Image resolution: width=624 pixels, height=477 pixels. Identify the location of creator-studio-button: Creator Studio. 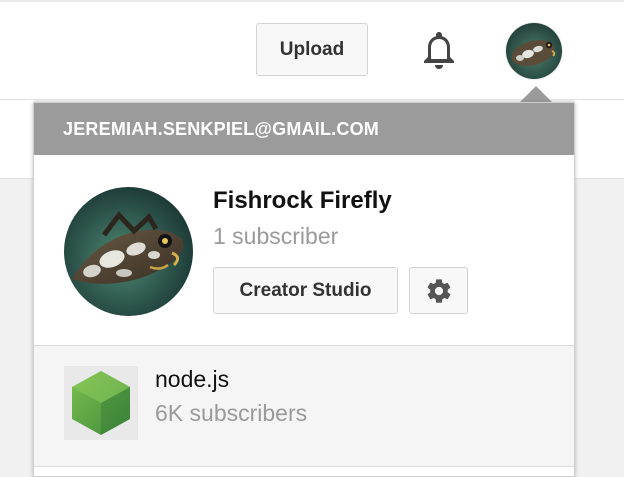
(305, 290).